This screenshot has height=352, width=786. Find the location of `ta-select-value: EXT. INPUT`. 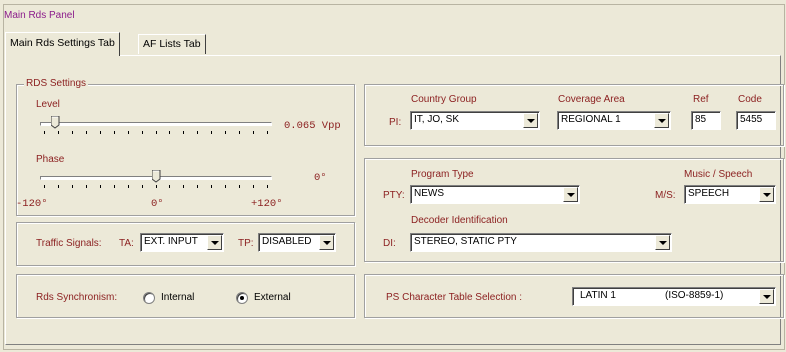

ta-select-value: EXT. INPUT is located at coordinates (171, 241).